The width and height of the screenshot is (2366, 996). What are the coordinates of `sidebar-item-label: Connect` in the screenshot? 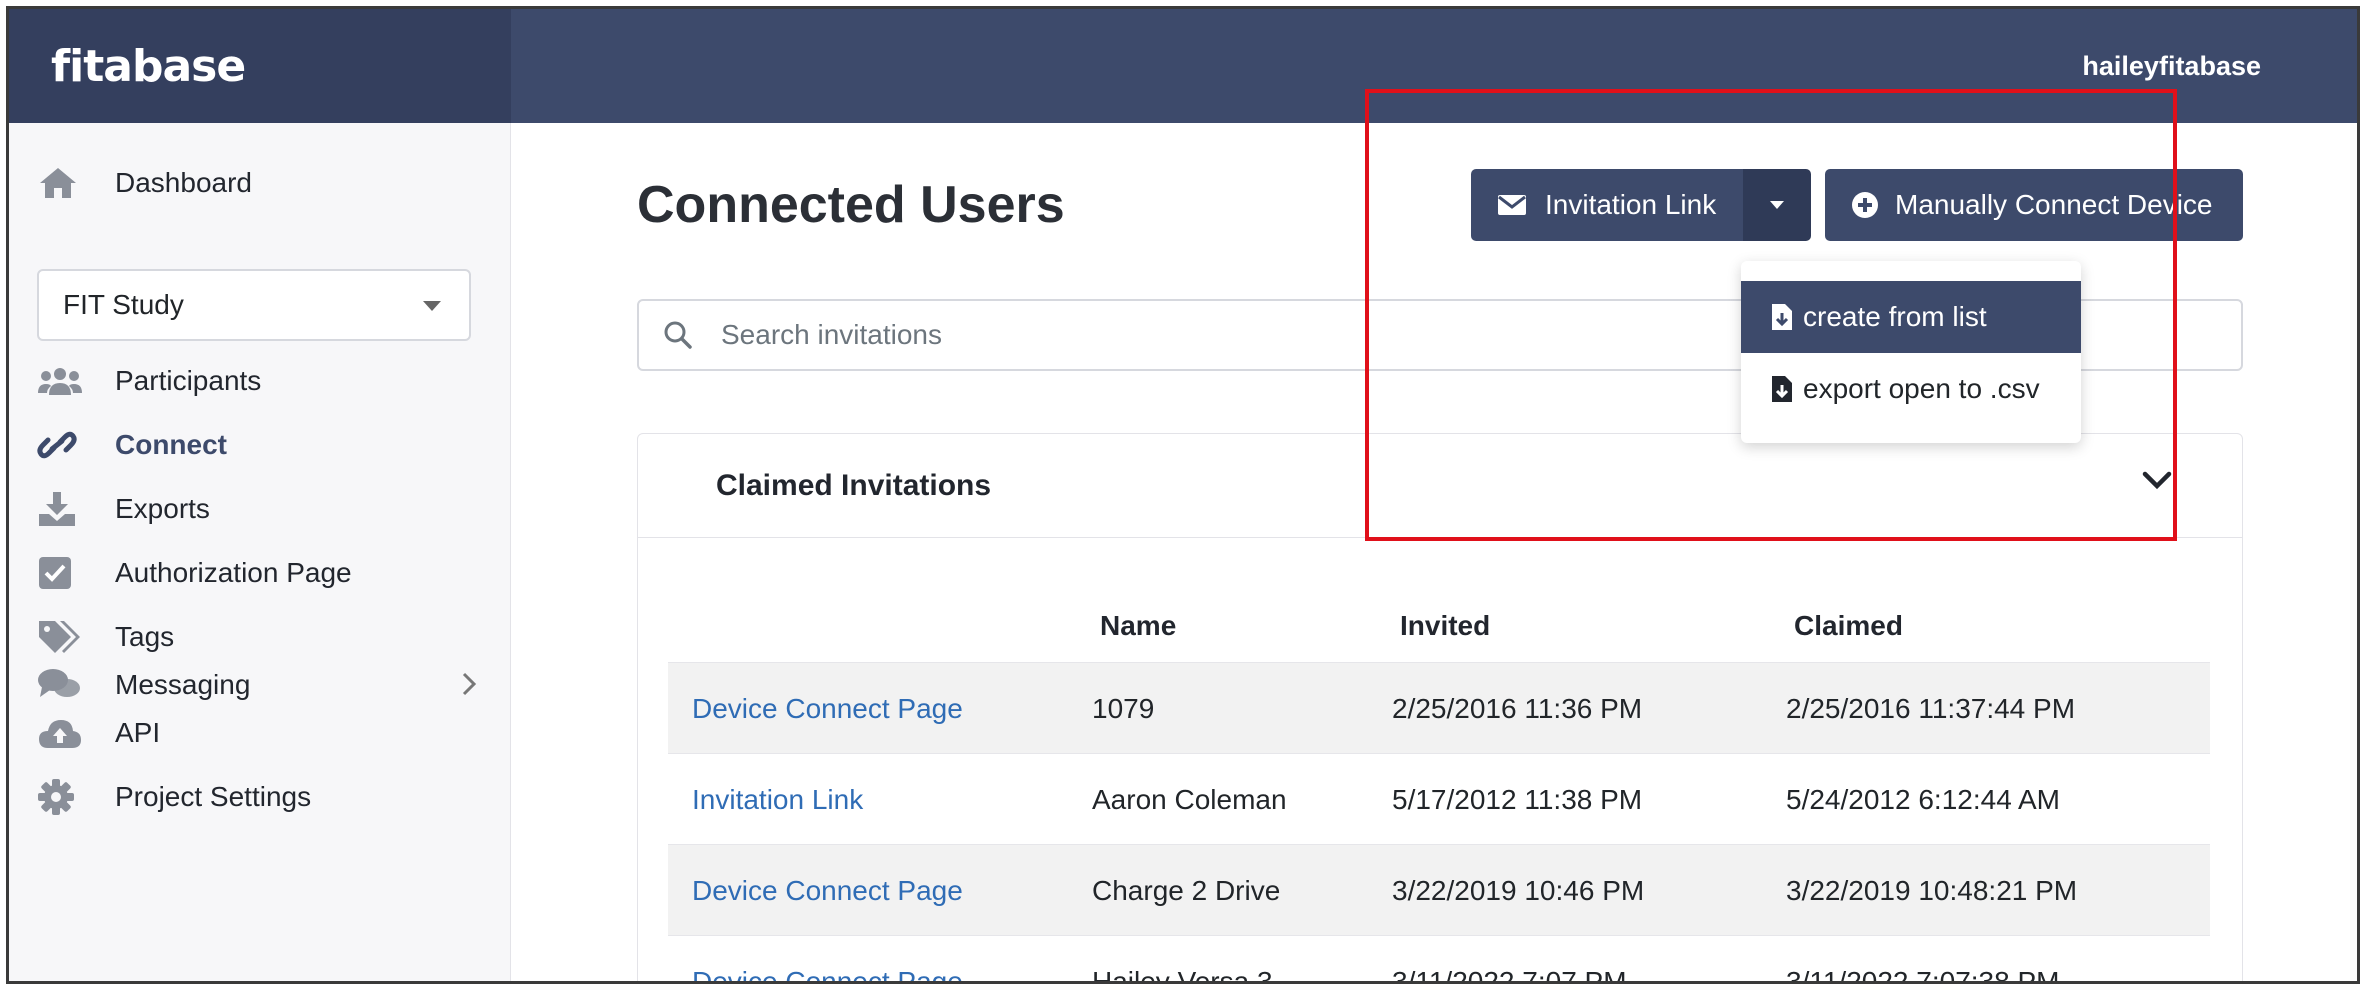 It's located at (171, 444).